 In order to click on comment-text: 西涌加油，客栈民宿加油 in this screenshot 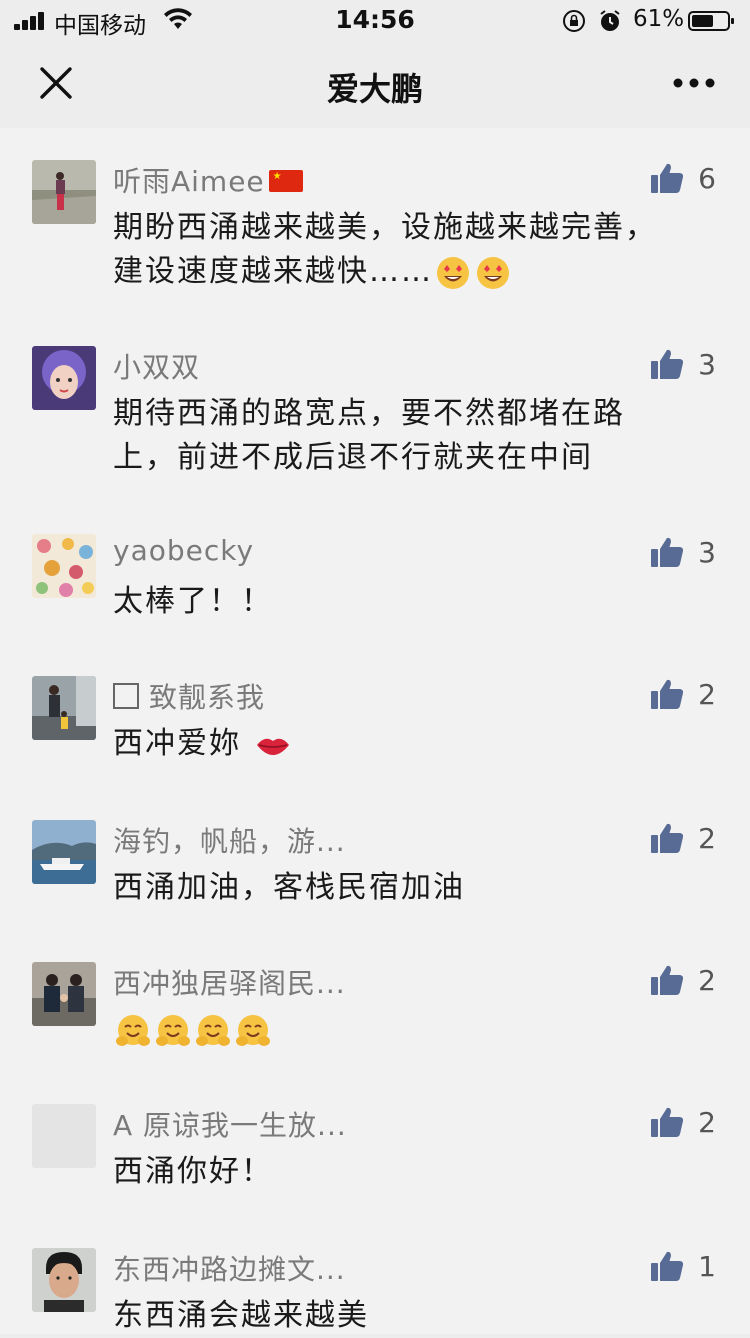, I will do `click(289, 887)`.